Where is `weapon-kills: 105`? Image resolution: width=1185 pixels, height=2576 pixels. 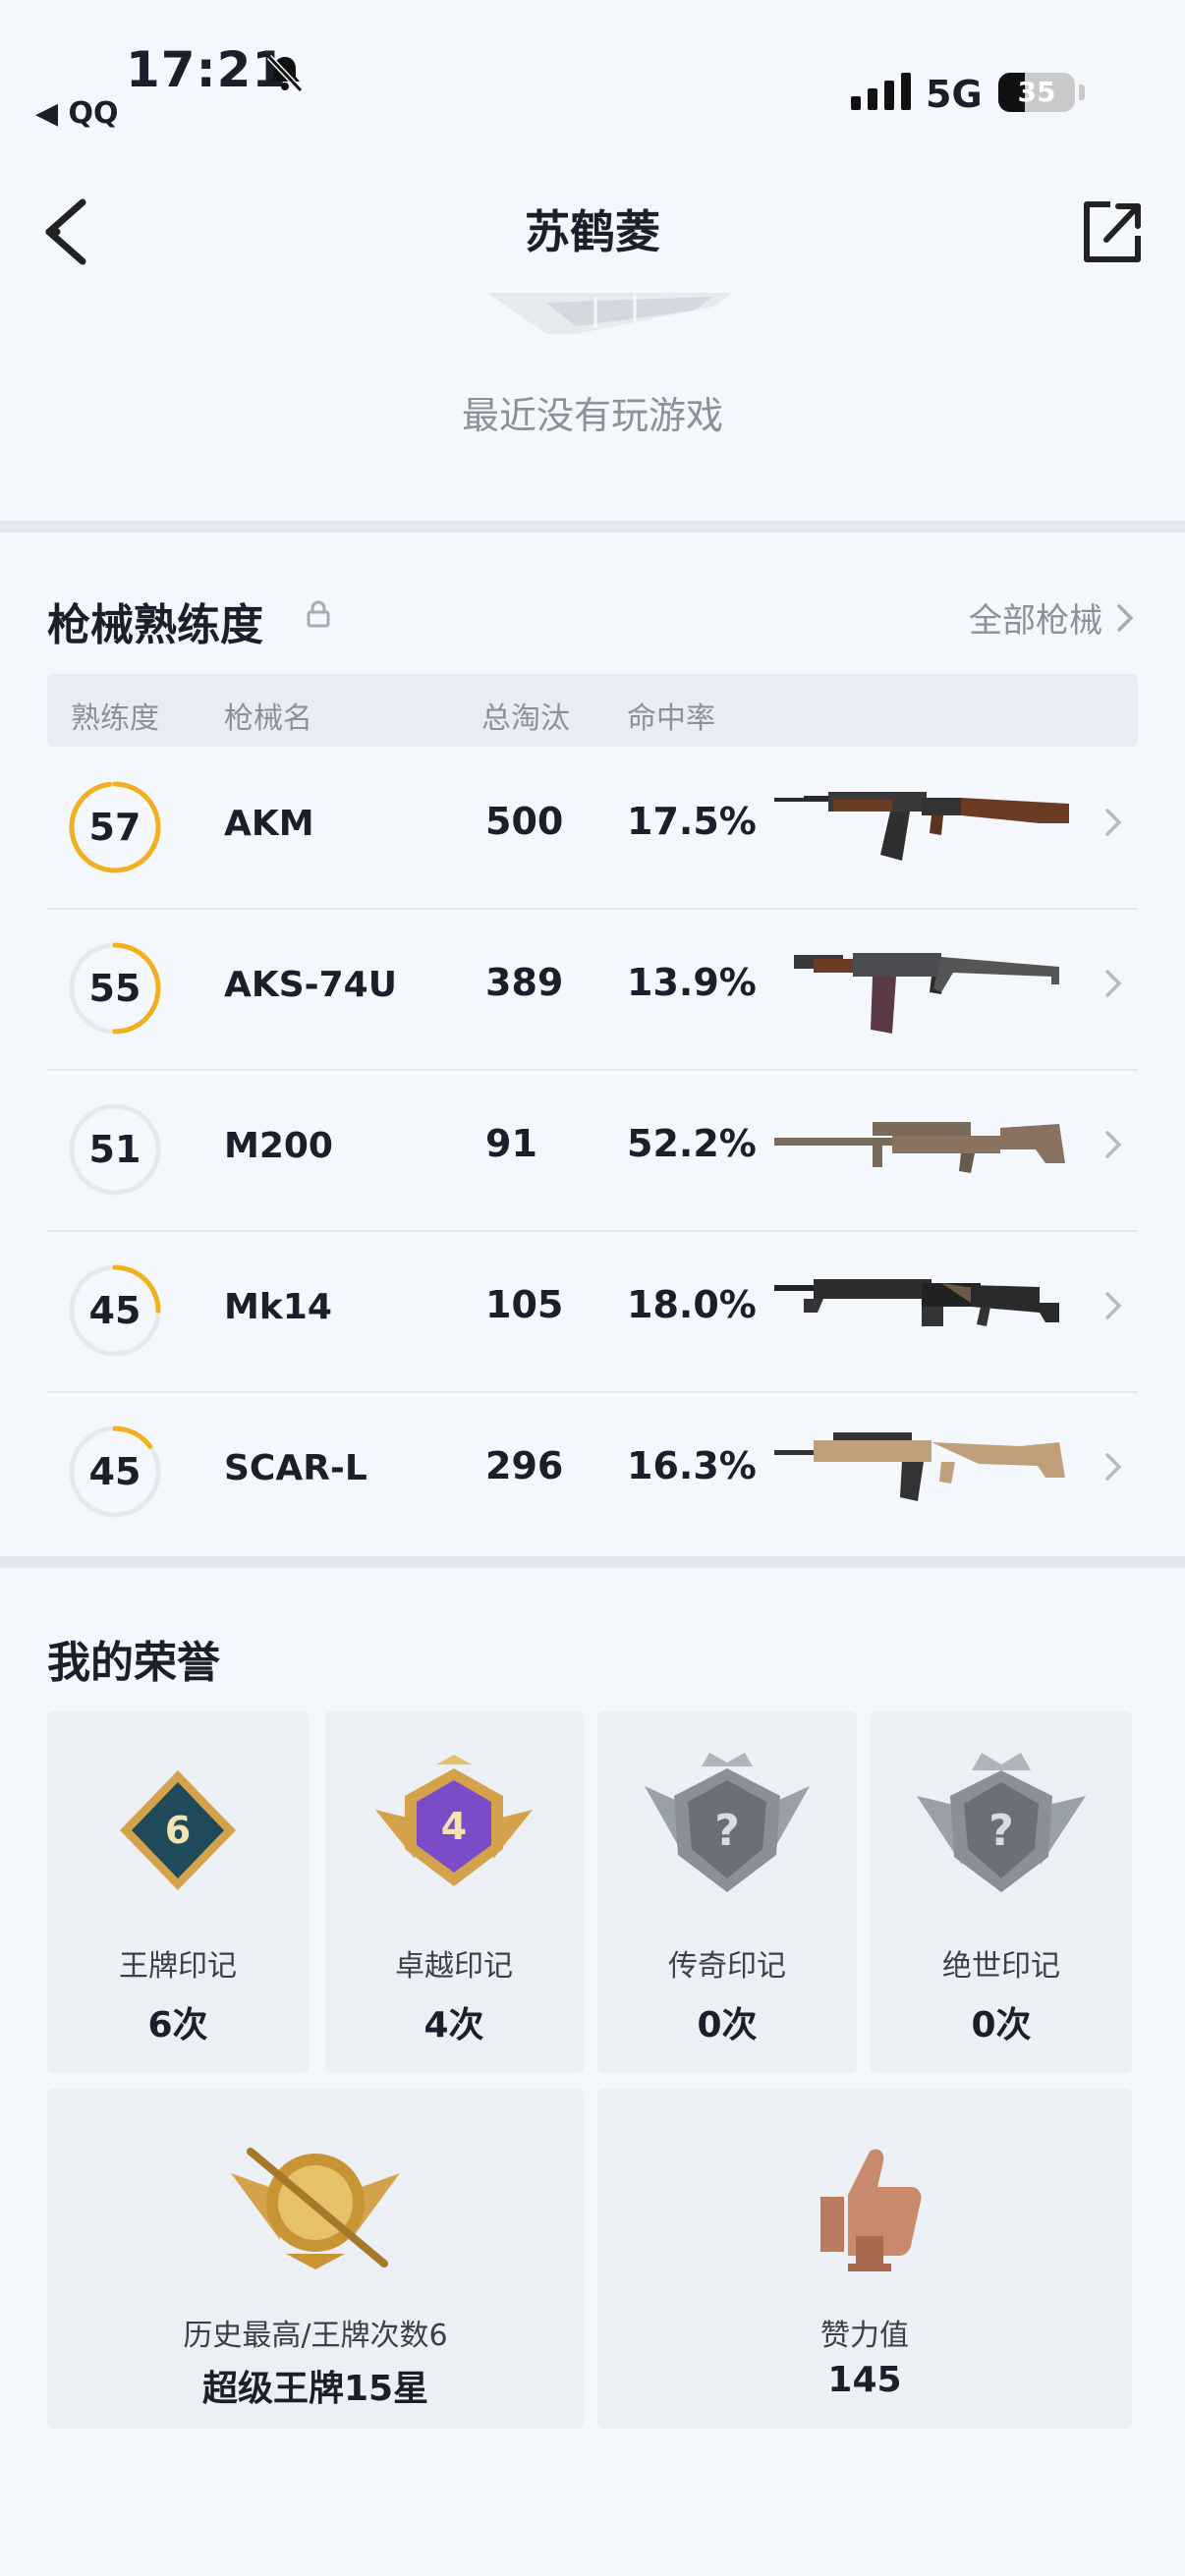 weapon-kills: 105 is located at coordinates (525, 1304).